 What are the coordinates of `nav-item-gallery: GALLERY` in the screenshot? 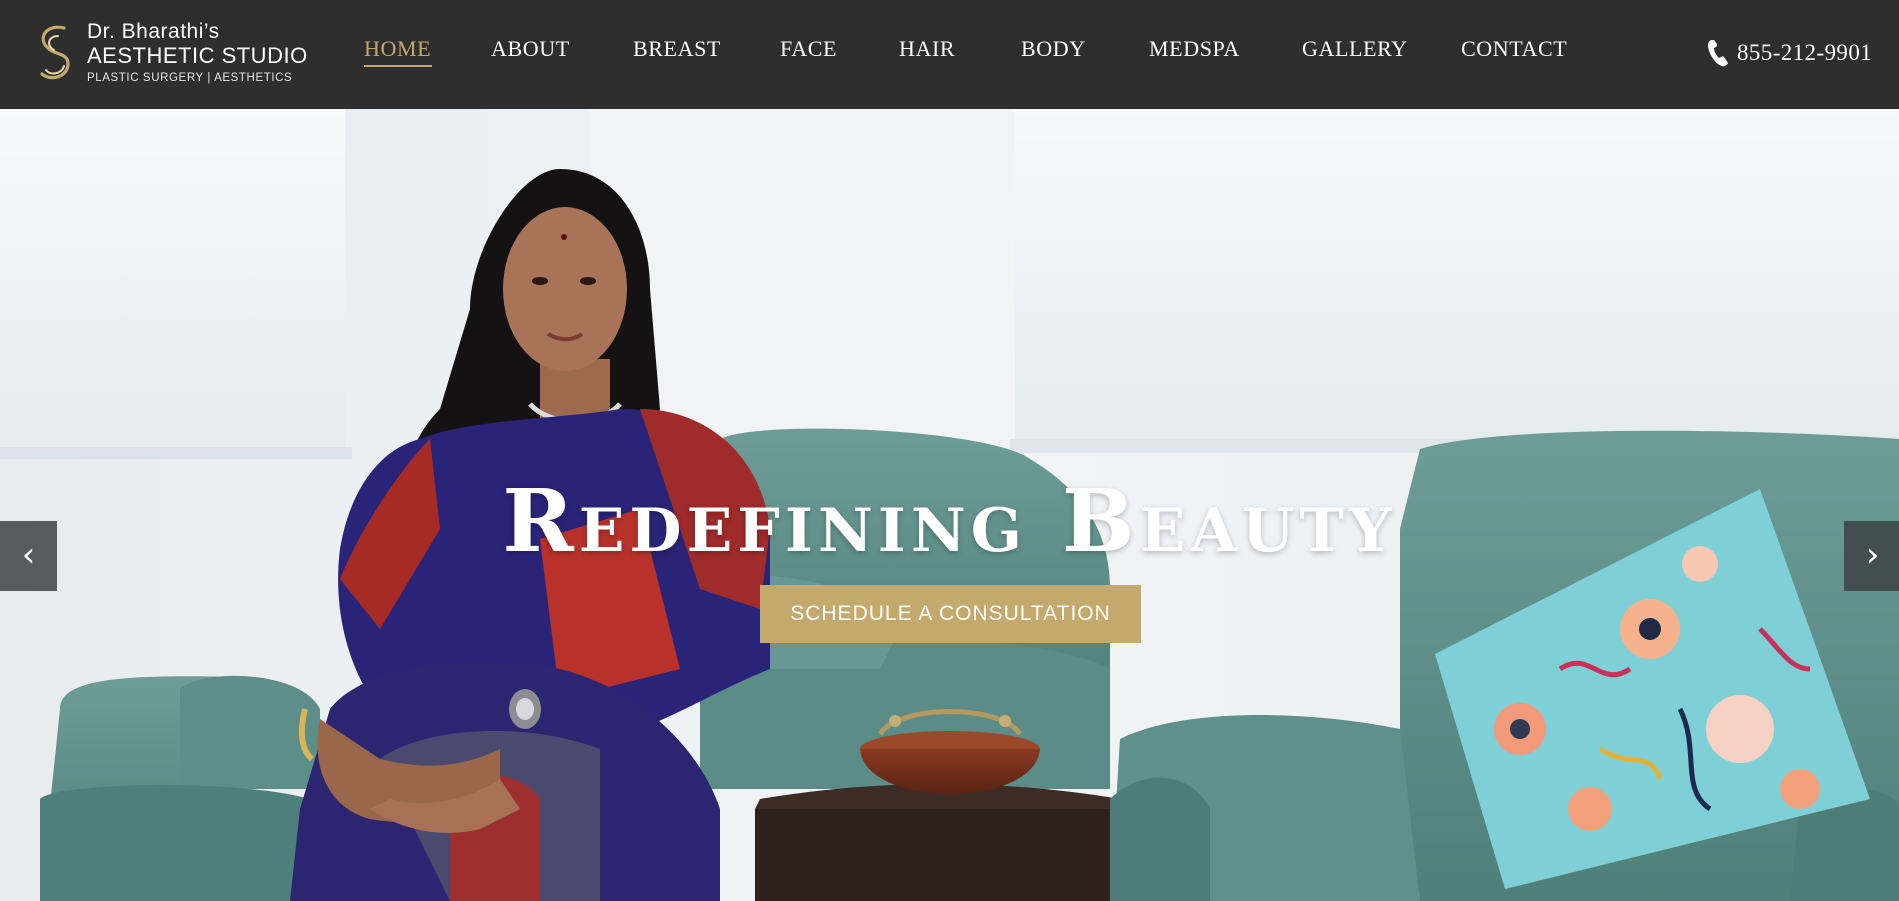 It's located at (1355, 49).